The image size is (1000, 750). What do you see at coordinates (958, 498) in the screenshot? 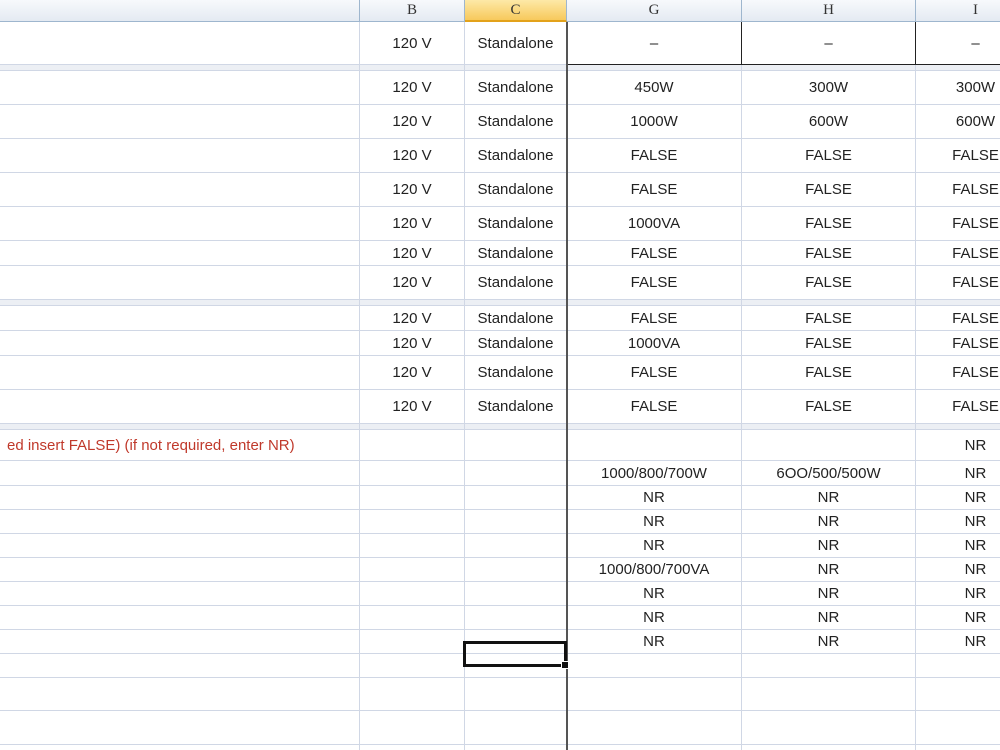
I see `cell-i-row-18: NR` at bounding box center [958, 498].